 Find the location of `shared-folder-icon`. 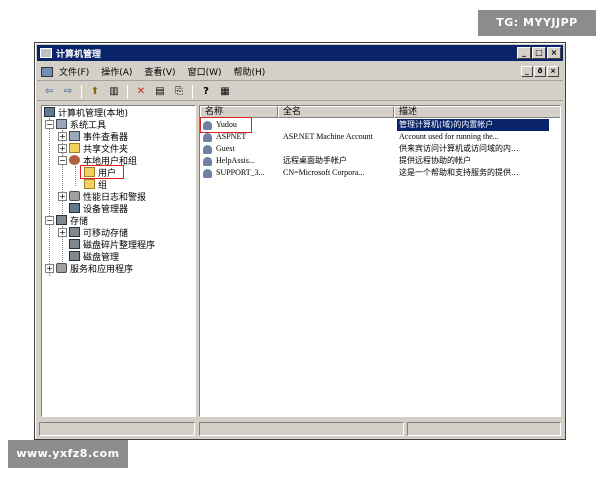

shared-folder-icon is located at coordinates (74, 148).